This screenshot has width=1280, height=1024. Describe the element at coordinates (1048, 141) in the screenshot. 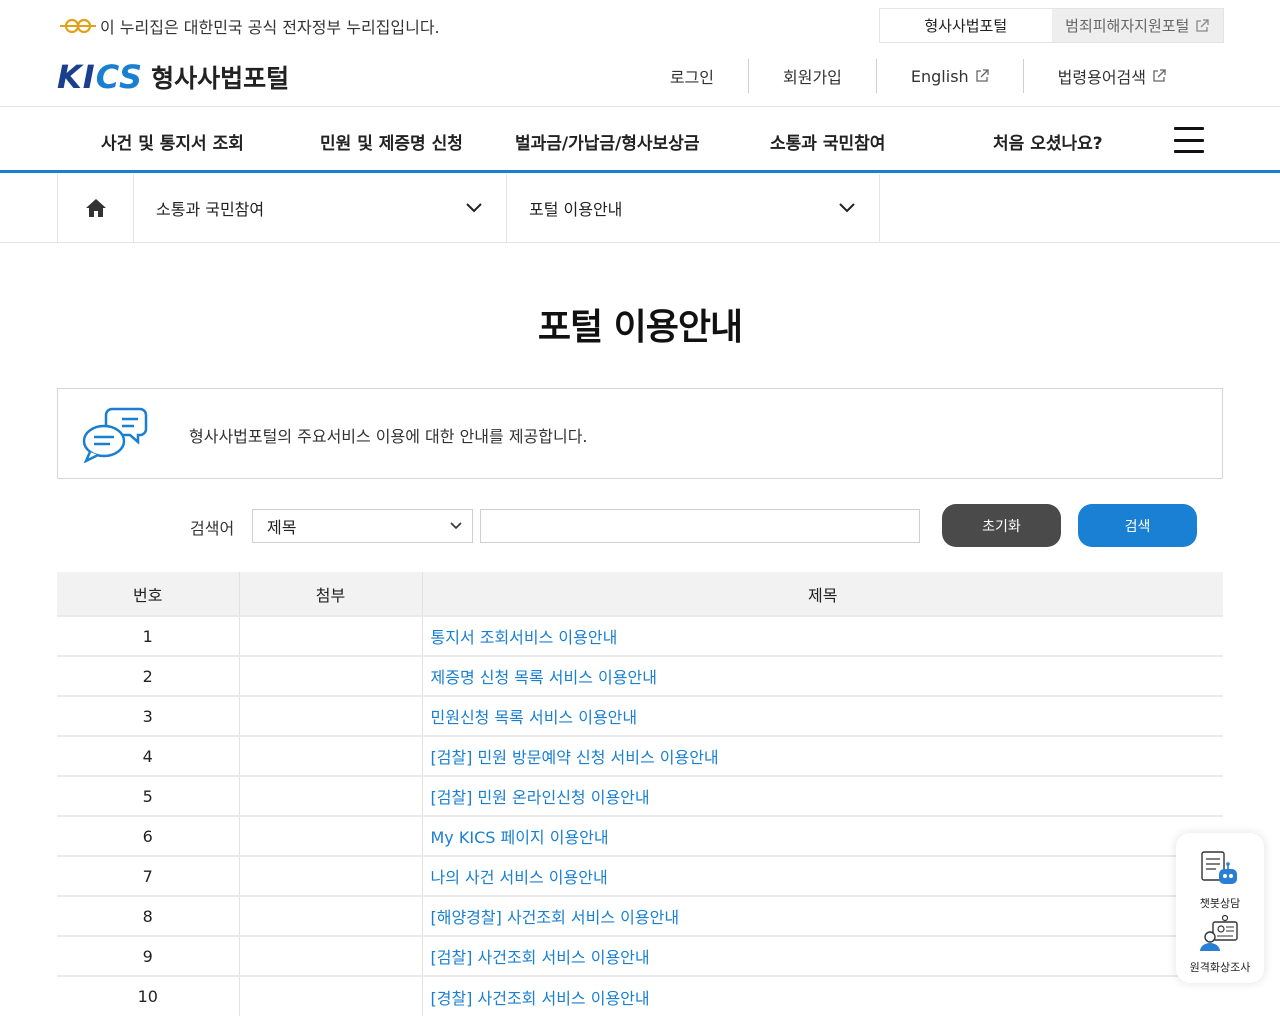

I see `gnb-first-visit: 처음 오셨나요?` at that location.